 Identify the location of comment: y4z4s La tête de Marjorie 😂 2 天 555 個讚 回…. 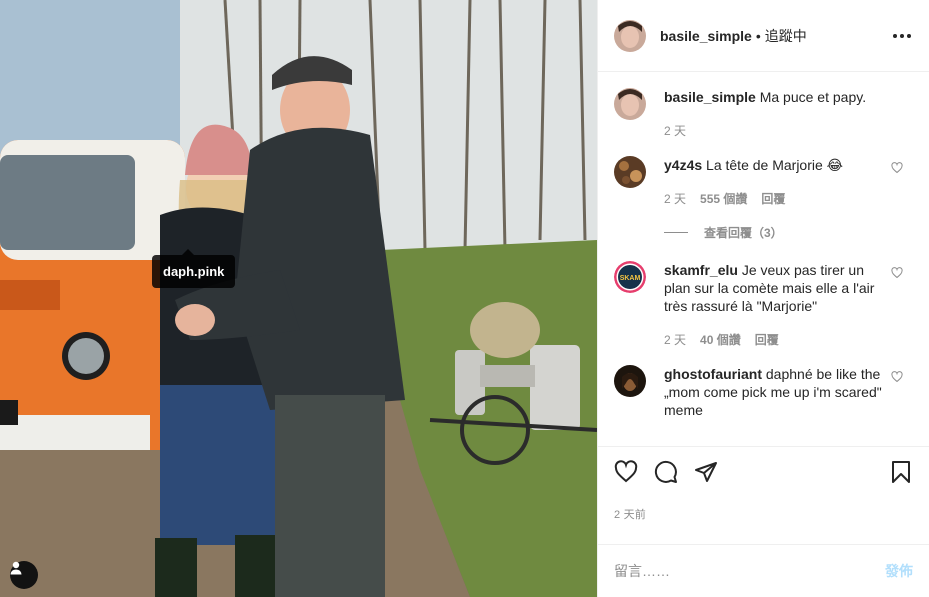
(763, 182).